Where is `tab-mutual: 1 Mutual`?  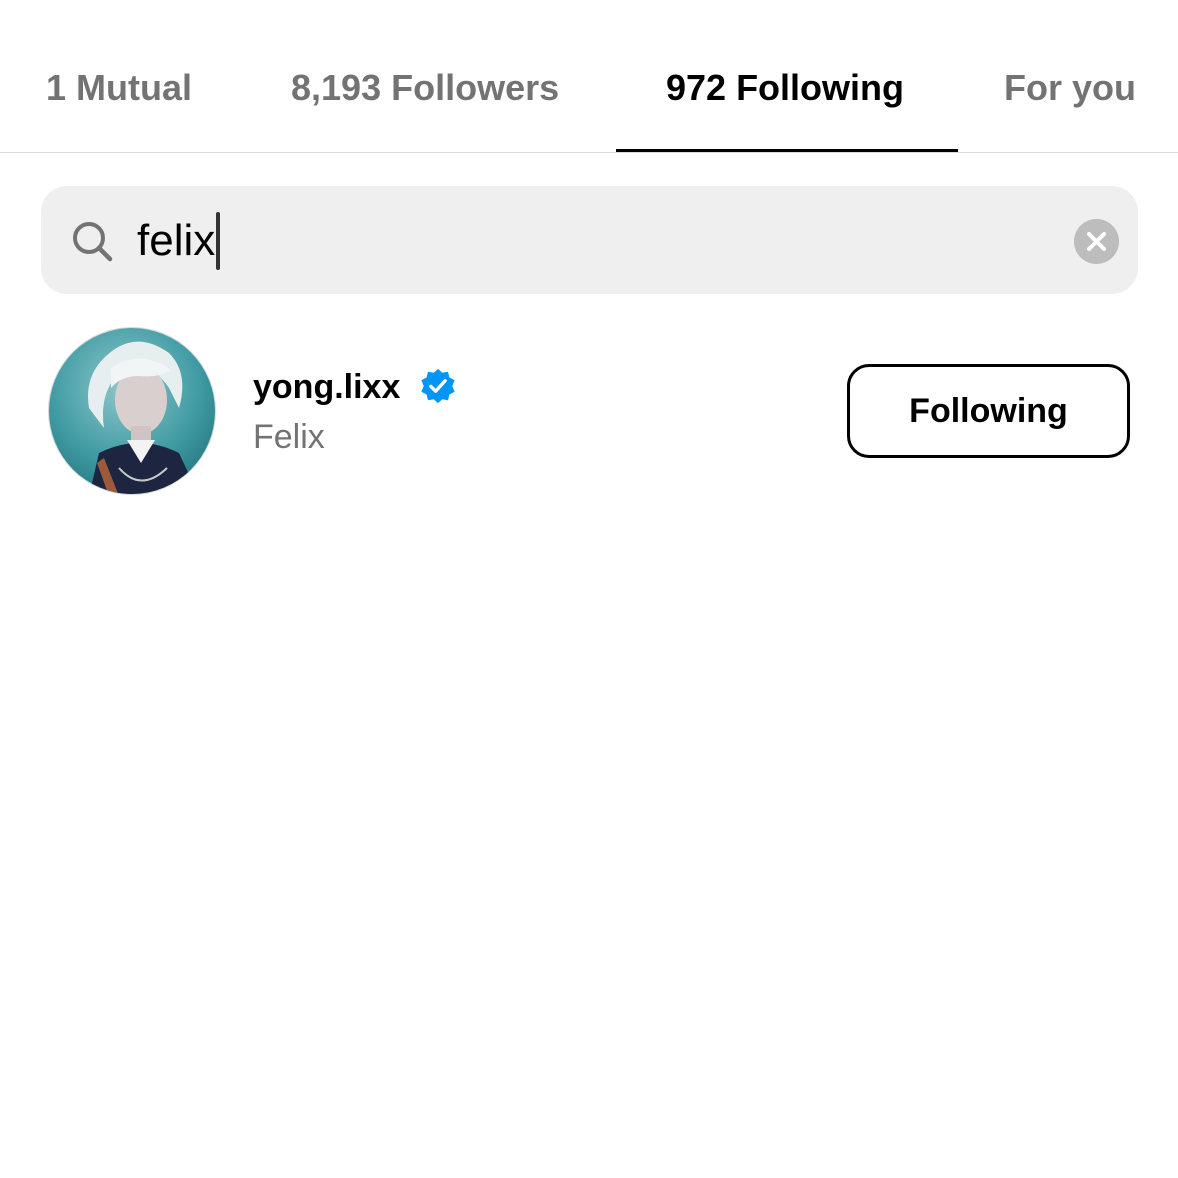
tab-mutual: 1 Mutual is located at coordinates (119, 88).